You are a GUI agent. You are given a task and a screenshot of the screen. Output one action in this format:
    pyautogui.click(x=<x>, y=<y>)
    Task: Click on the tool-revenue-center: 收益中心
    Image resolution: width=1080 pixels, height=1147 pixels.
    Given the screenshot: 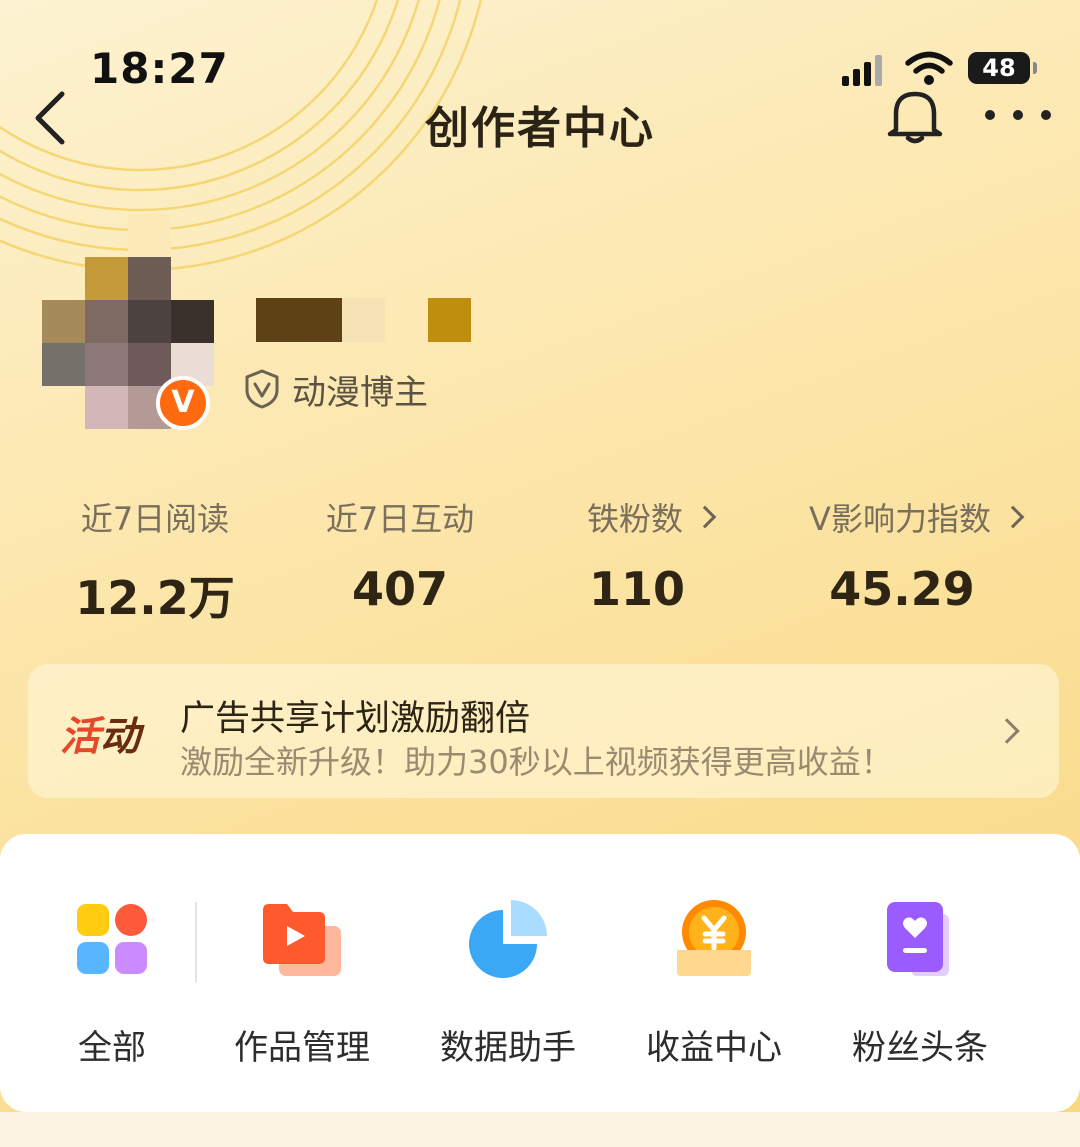 What is the action you would take?
    pyautogui.click(x=714, y=982)
    